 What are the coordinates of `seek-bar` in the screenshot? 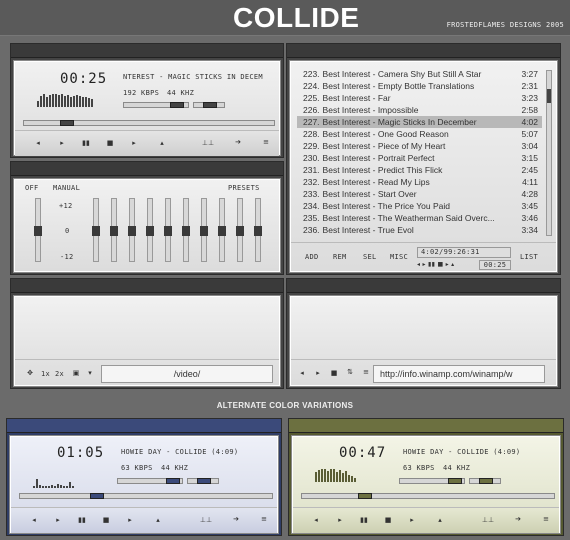 It's located at (428, 496).